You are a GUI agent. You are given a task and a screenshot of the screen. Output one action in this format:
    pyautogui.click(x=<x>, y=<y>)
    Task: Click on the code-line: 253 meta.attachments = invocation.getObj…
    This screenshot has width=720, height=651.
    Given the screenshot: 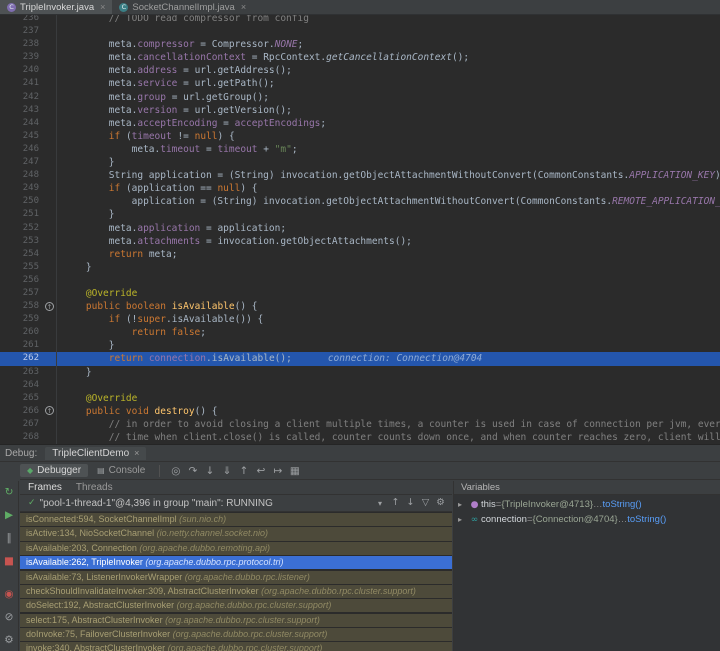 What is the action you would take?
    pyautogui.click(x=360, y=241)
    